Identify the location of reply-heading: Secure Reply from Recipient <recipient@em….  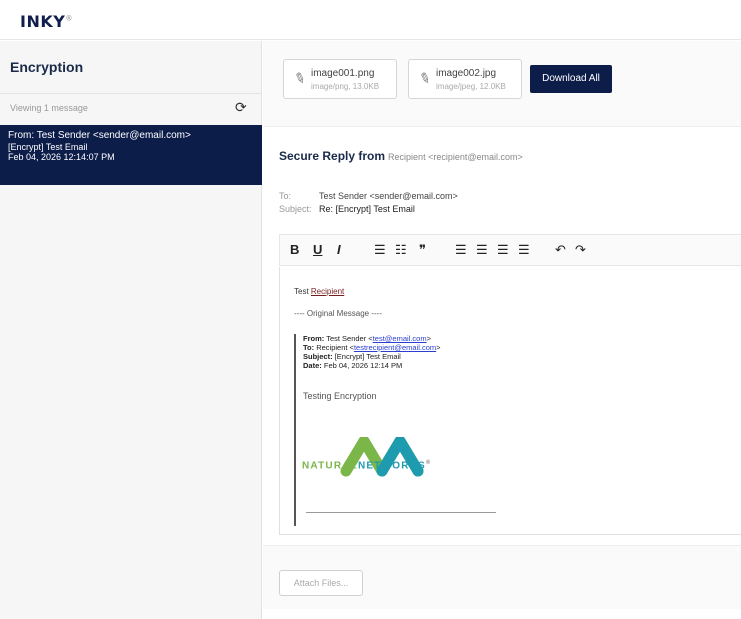
(401, 156).